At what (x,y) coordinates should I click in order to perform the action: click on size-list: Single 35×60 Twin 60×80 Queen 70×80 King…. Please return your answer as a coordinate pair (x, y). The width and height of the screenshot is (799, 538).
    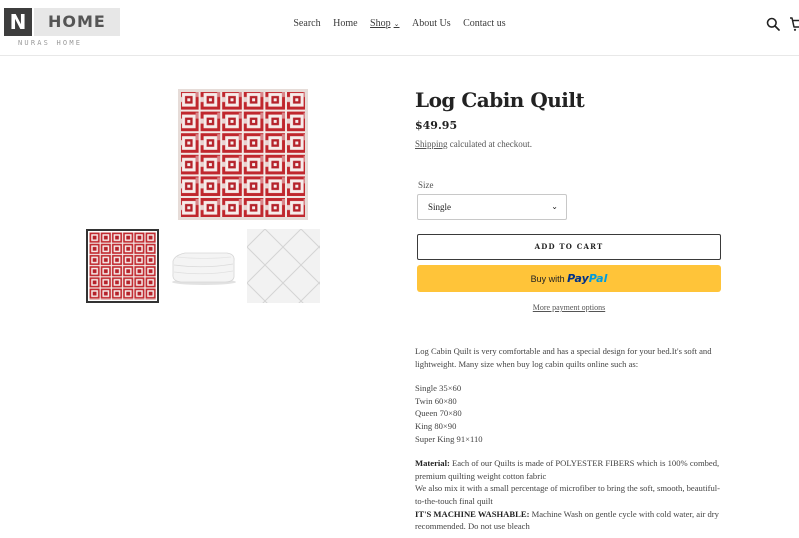
    Looking at the image, I should click on (570, 413).